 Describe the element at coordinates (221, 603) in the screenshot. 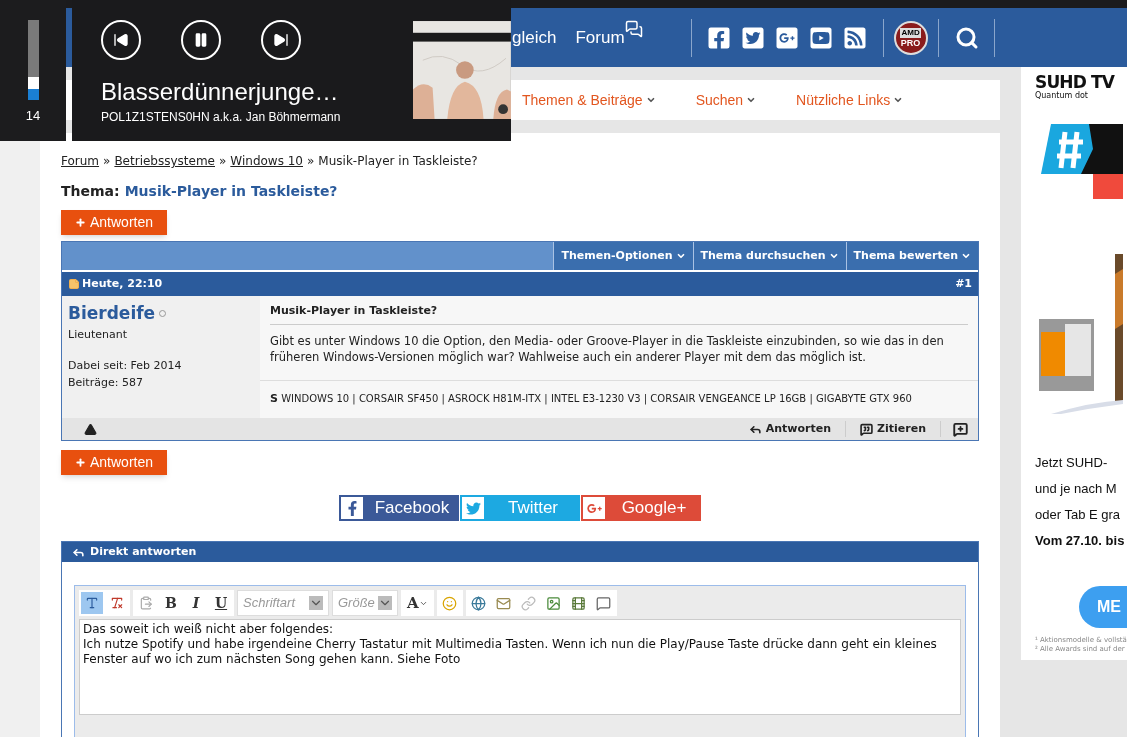

I see `underline-button: U` at that location.